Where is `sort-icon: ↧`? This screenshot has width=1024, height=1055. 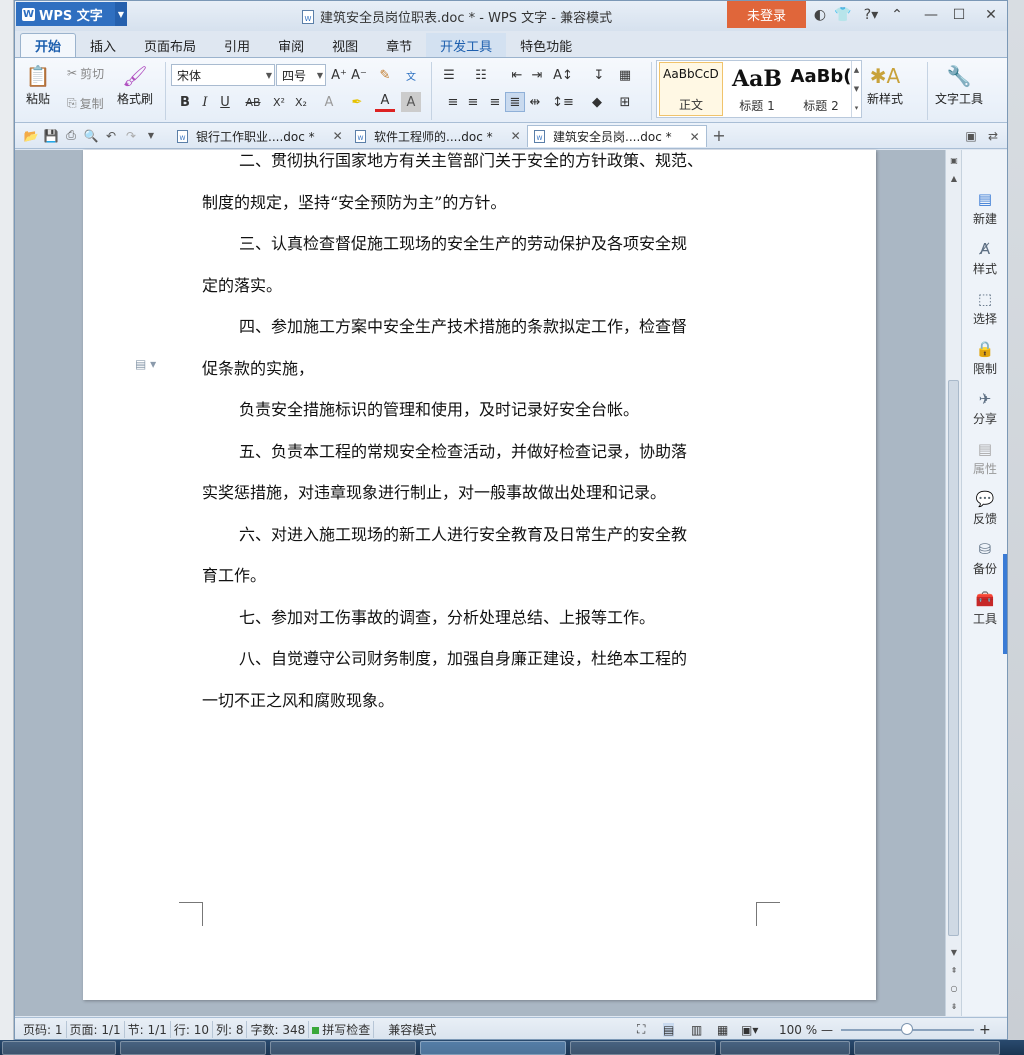
sort-icon: ↧ is located at coordinates (599, 75).